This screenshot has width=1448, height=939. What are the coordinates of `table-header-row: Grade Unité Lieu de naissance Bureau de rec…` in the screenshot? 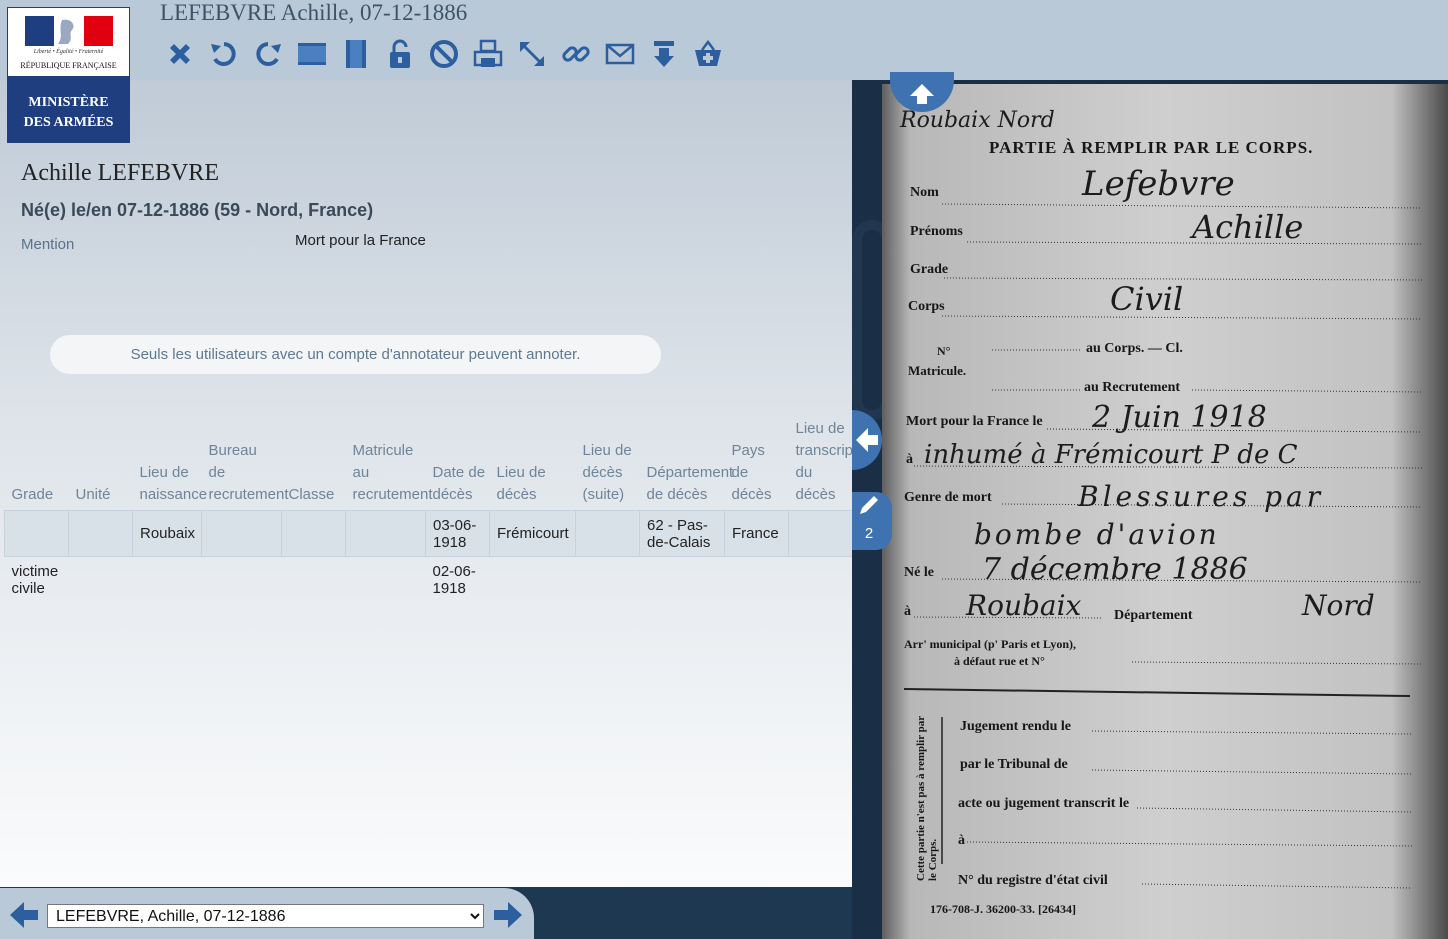 It's located at (429, 464).